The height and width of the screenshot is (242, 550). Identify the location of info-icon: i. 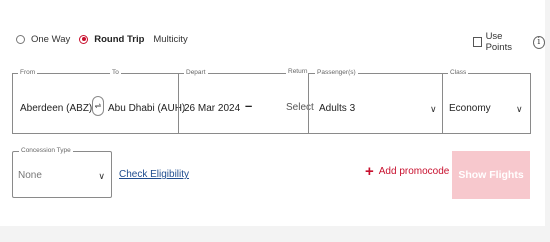
(538, 42).